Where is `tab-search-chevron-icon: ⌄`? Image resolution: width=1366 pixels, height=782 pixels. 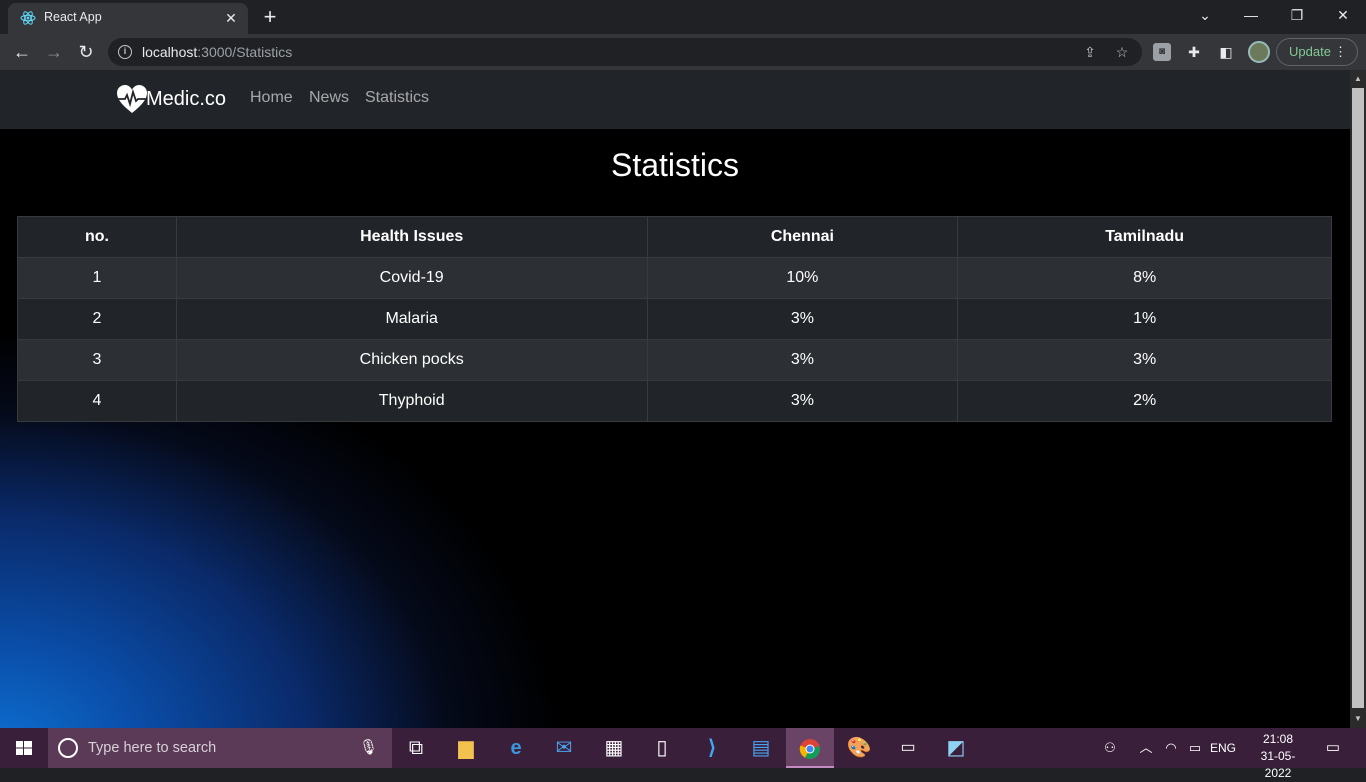 tab-search-chevron-icon: ⌄ is located at coordinates (1205, 16).